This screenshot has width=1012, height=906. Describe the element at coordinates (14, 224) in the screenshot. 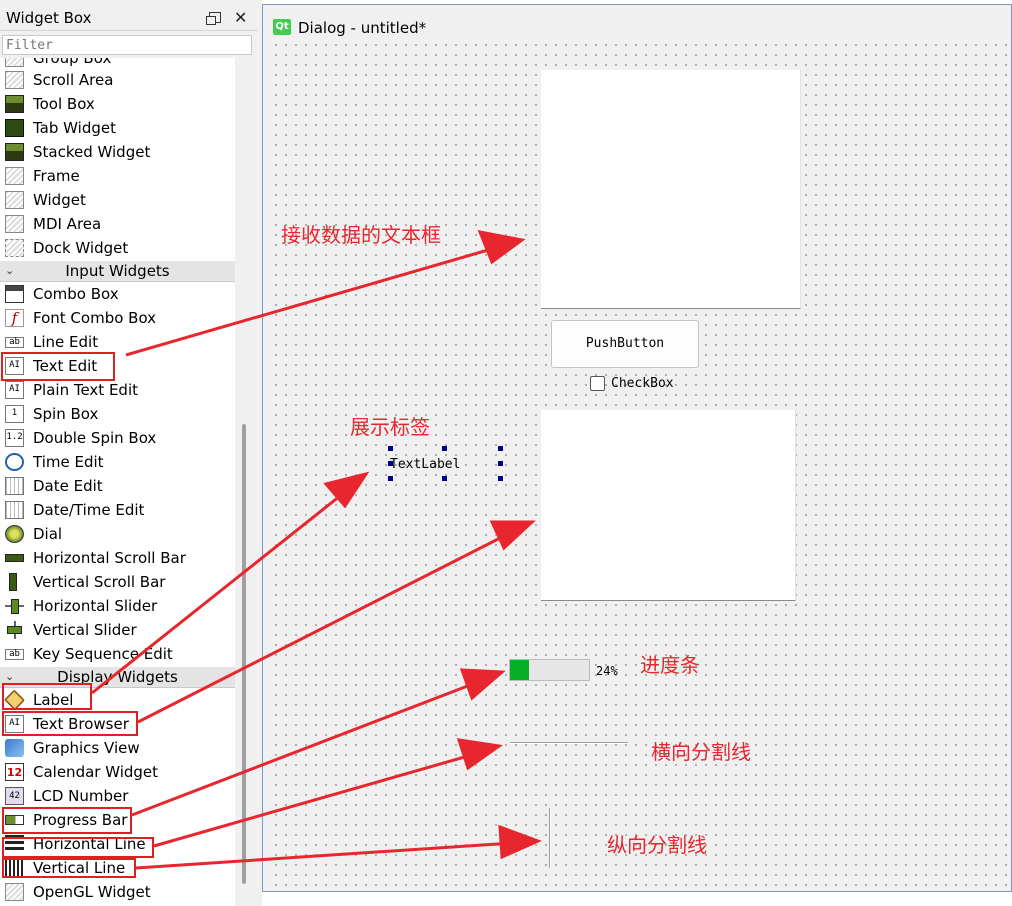

I see `mdi-area-icon` at that location.